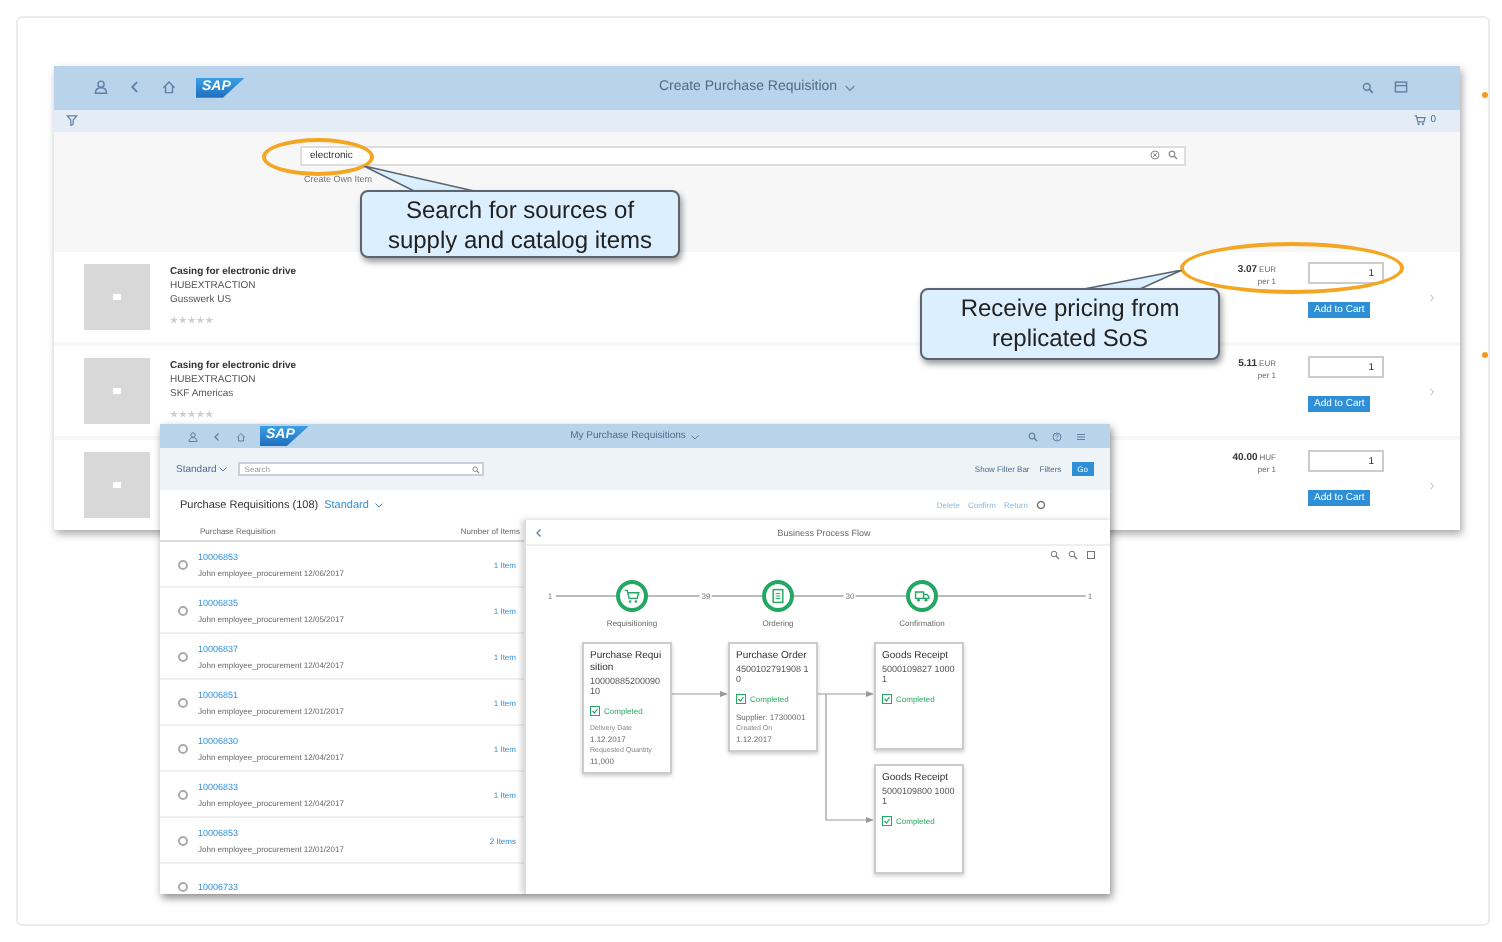 Image resolution: width=1502 pixels, height=942 pixels. What do you see at coordinates (1155, 155) in the screenshot?
I see `clear-icon` at bounding box center [1155, 155].